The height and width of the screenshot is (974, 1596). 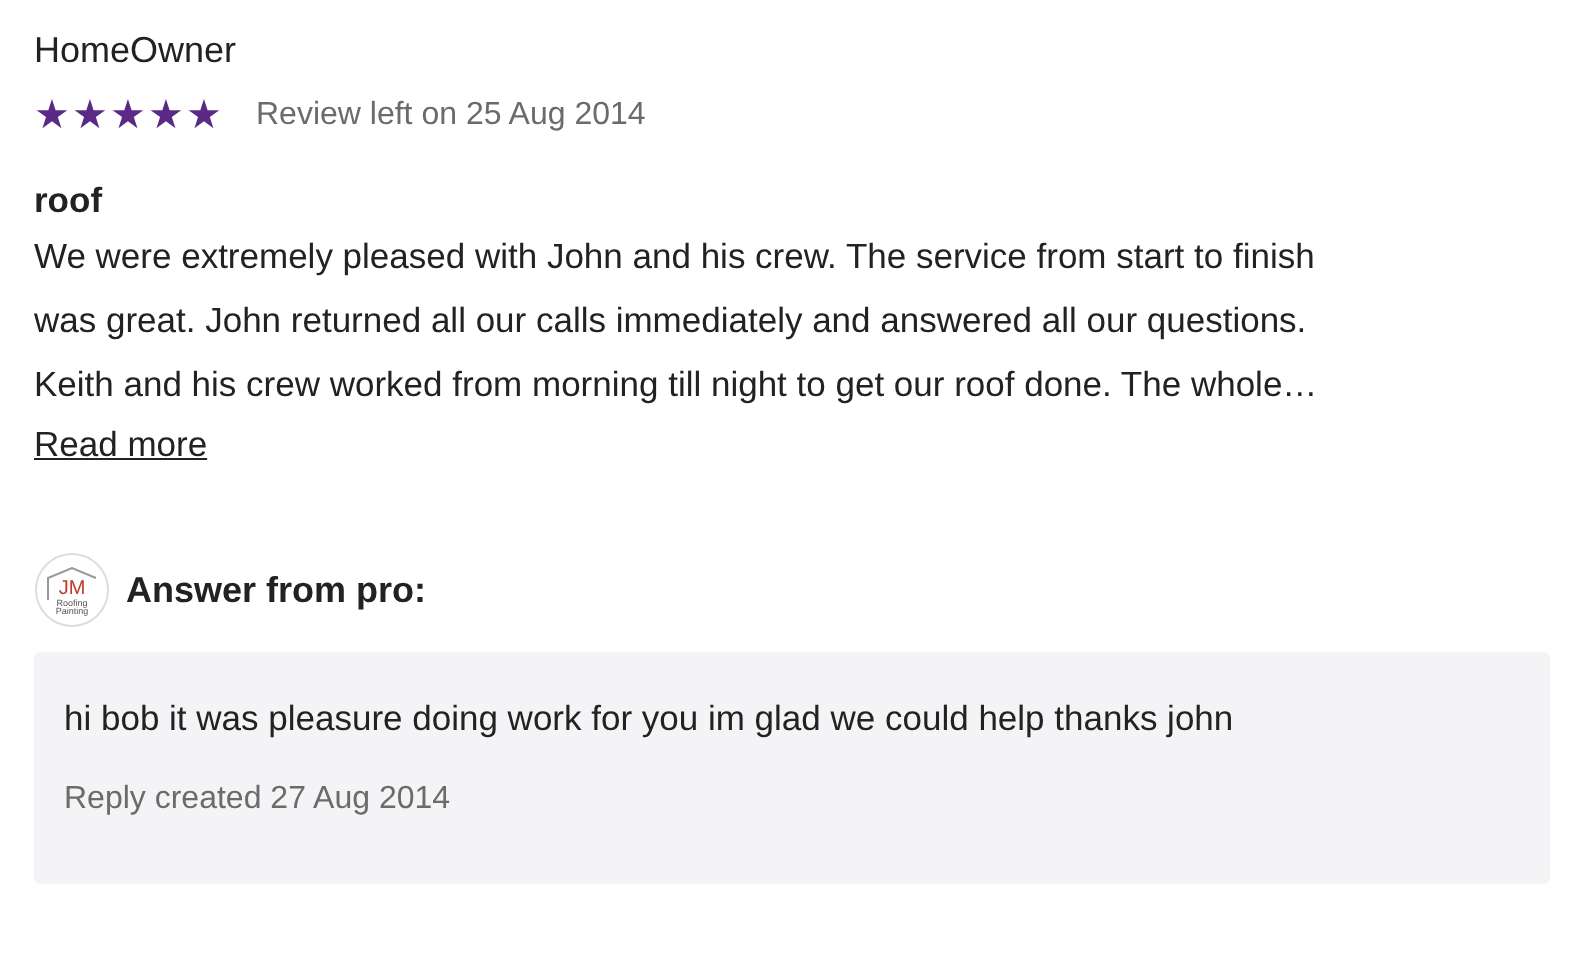 I want to click on star-rating: ★★★★★, so click(x=129, y=116).